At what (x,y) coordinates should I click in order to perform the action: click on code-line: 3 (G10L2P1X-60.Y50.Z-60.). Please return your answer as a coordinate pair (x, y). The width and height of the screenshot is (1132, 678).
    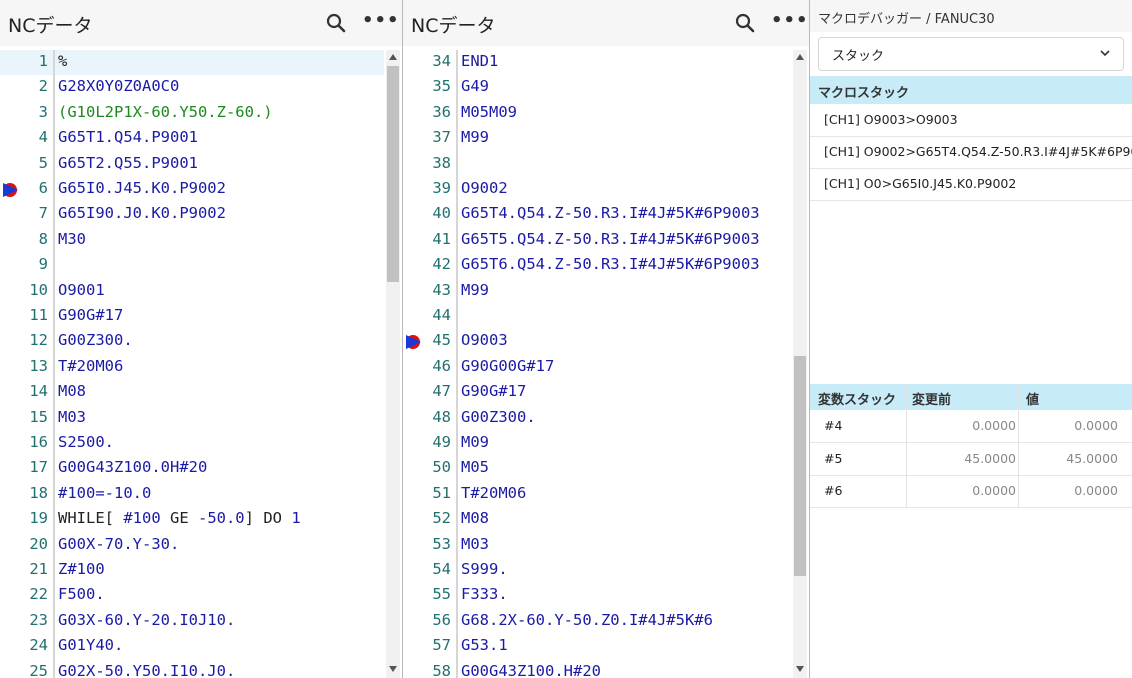
    Looking at the image, I should click on (192, 113).